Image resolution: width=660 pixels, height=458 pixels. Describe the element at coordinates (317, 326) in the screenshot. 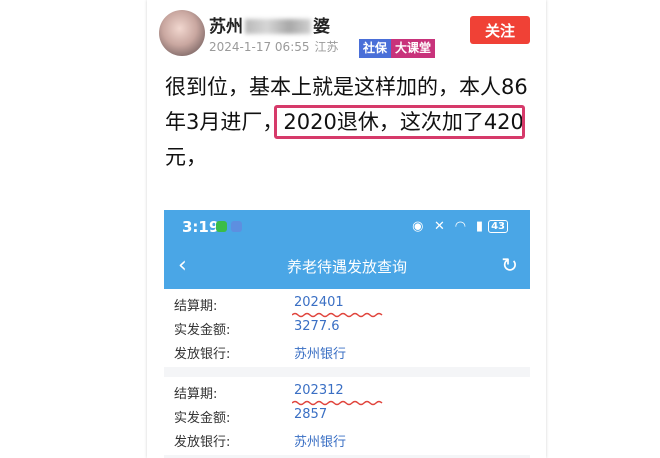

I see `amount-value: 3277.6` at that location.